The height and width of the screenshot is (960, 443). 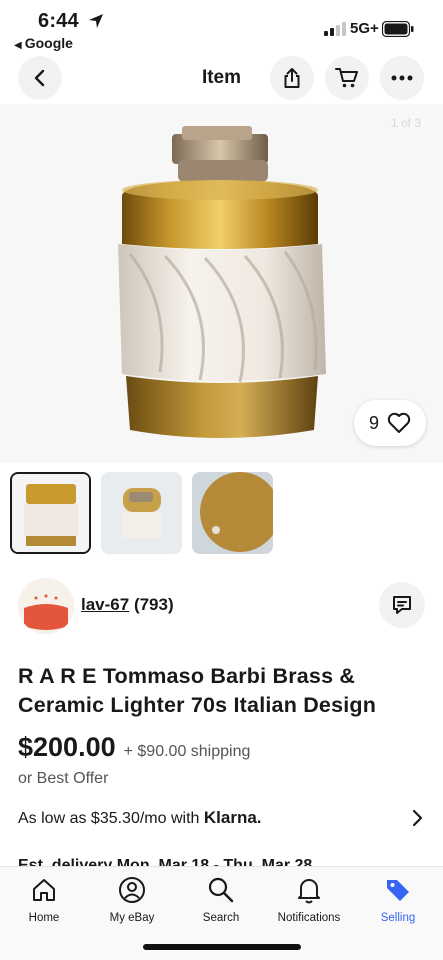 What do you see at coordinates (309, 891) in the screenshot?
I see `bell-icon` at bounding box center [309, 891].